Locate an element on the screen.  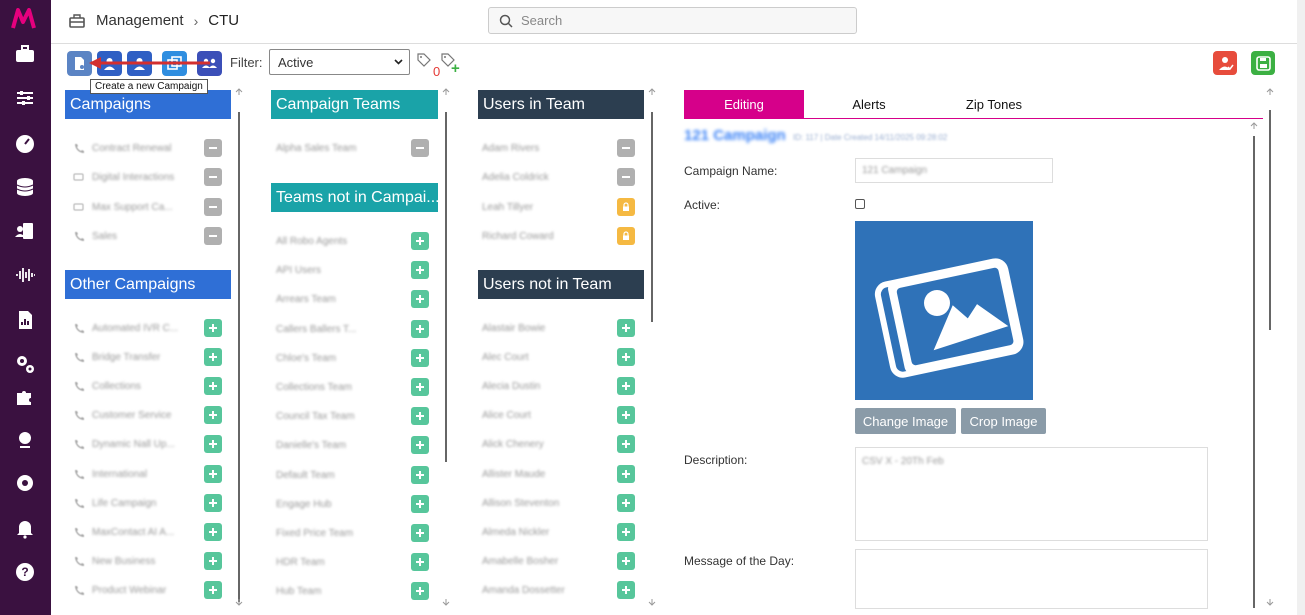
list-item: Contract Renewal is located at coordinates (148, 148).